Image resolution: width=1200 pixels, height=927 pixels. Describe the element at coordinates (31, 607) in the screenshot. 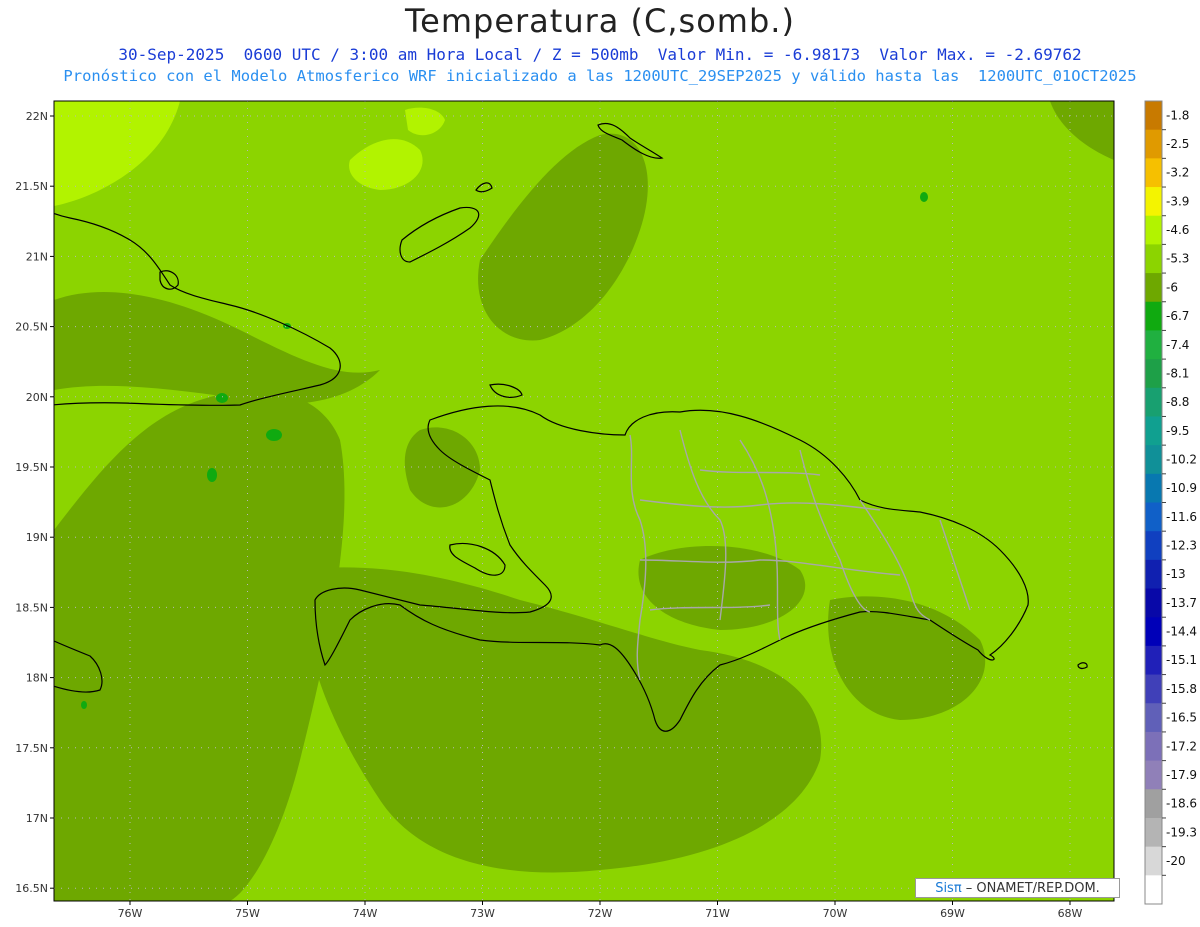

I see `lat-label: 18.5N` at that location.